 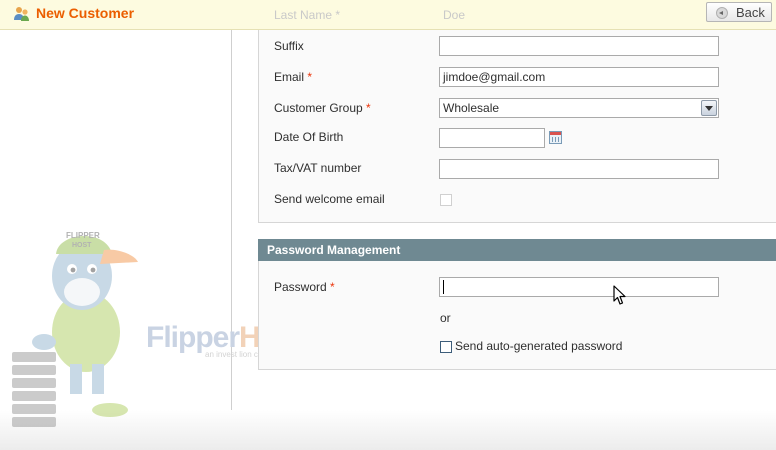 I want to click on suffix-input, so click(x=579, y=46).